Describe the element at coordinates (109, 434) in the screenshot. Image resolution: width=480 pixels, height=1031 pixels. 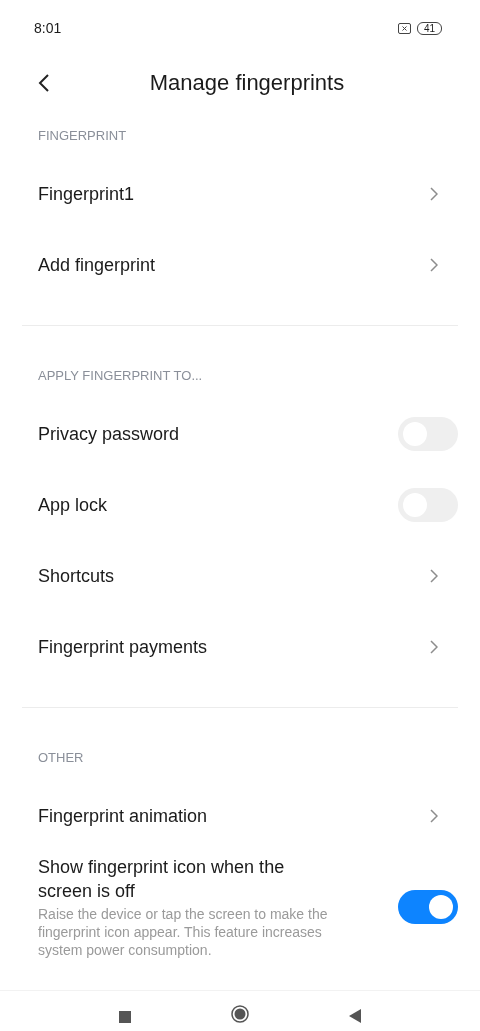
I see `row-label: Privacy password` at that location.